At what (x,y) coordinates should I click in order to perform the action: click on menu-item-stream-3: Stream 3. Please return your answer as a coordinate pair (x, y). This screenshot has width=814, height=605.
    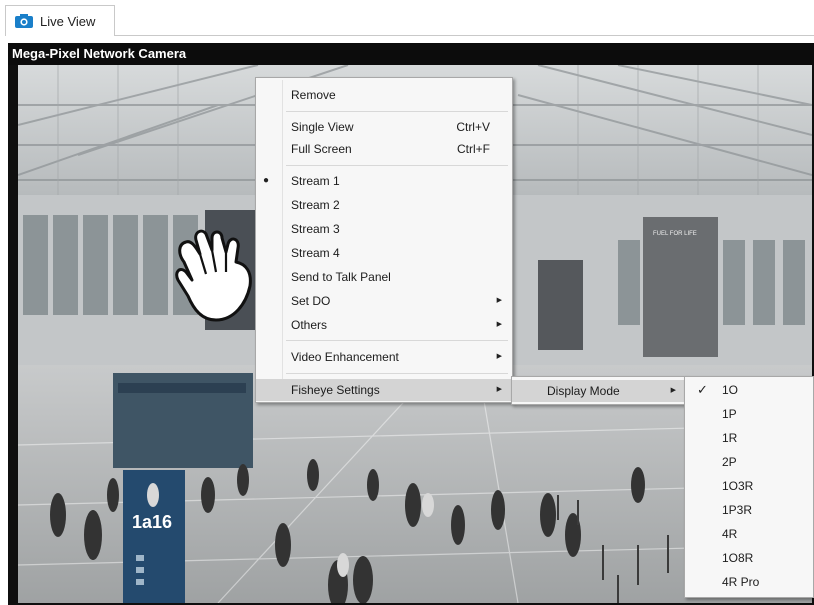
    Looking at the image, I should click on (384, 229).